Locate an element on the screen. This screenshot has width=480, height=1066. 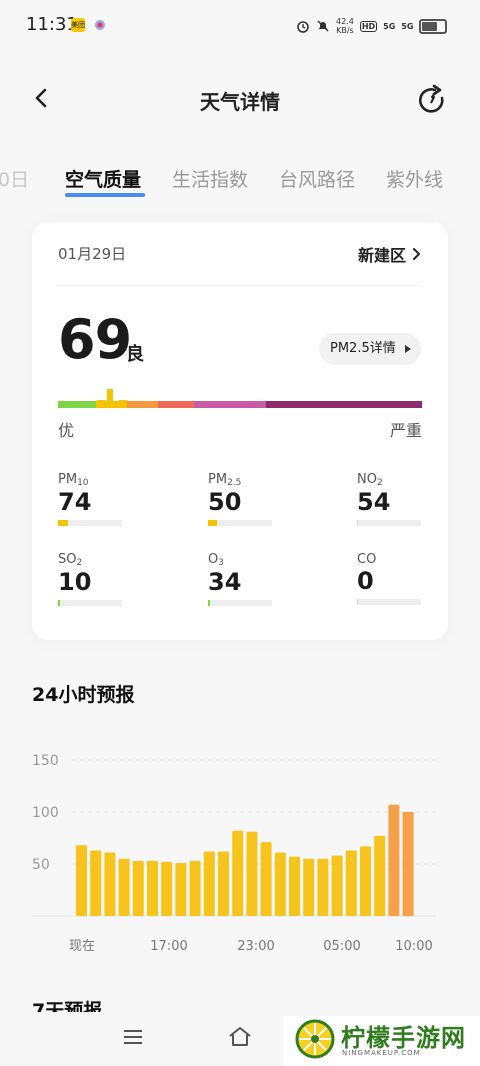
page-title: 天气详情 is located at coordinates (240, 102).